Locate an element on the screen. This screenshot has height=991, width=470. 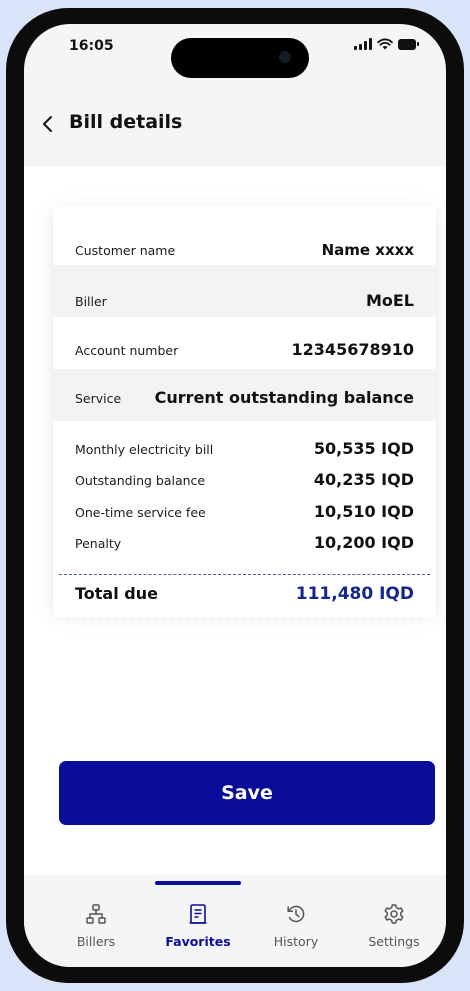
bill-item-value: 10,510 IQD is located at coordinates (363, 511).